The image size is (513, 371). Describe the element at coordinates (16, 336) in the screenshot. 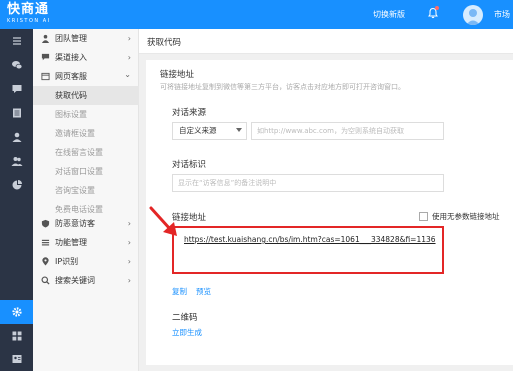

I see `grid-icon` at that location.